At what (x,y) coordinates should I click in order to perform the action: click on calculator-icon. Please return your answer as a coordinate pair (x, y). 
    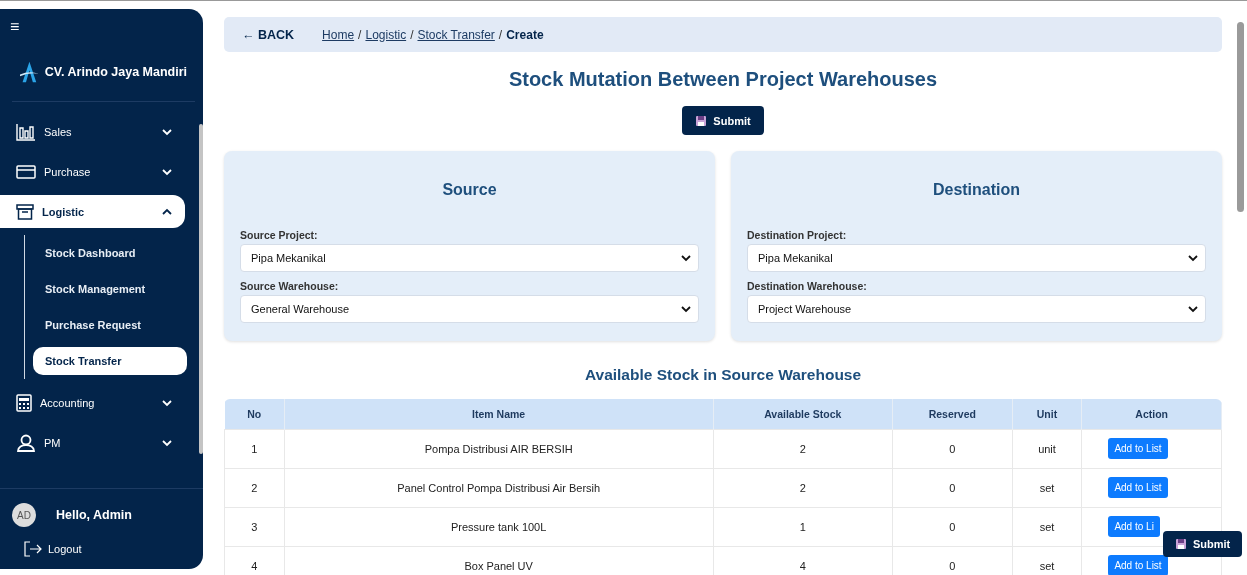
    Looking at the image, I should click on (24, 402).